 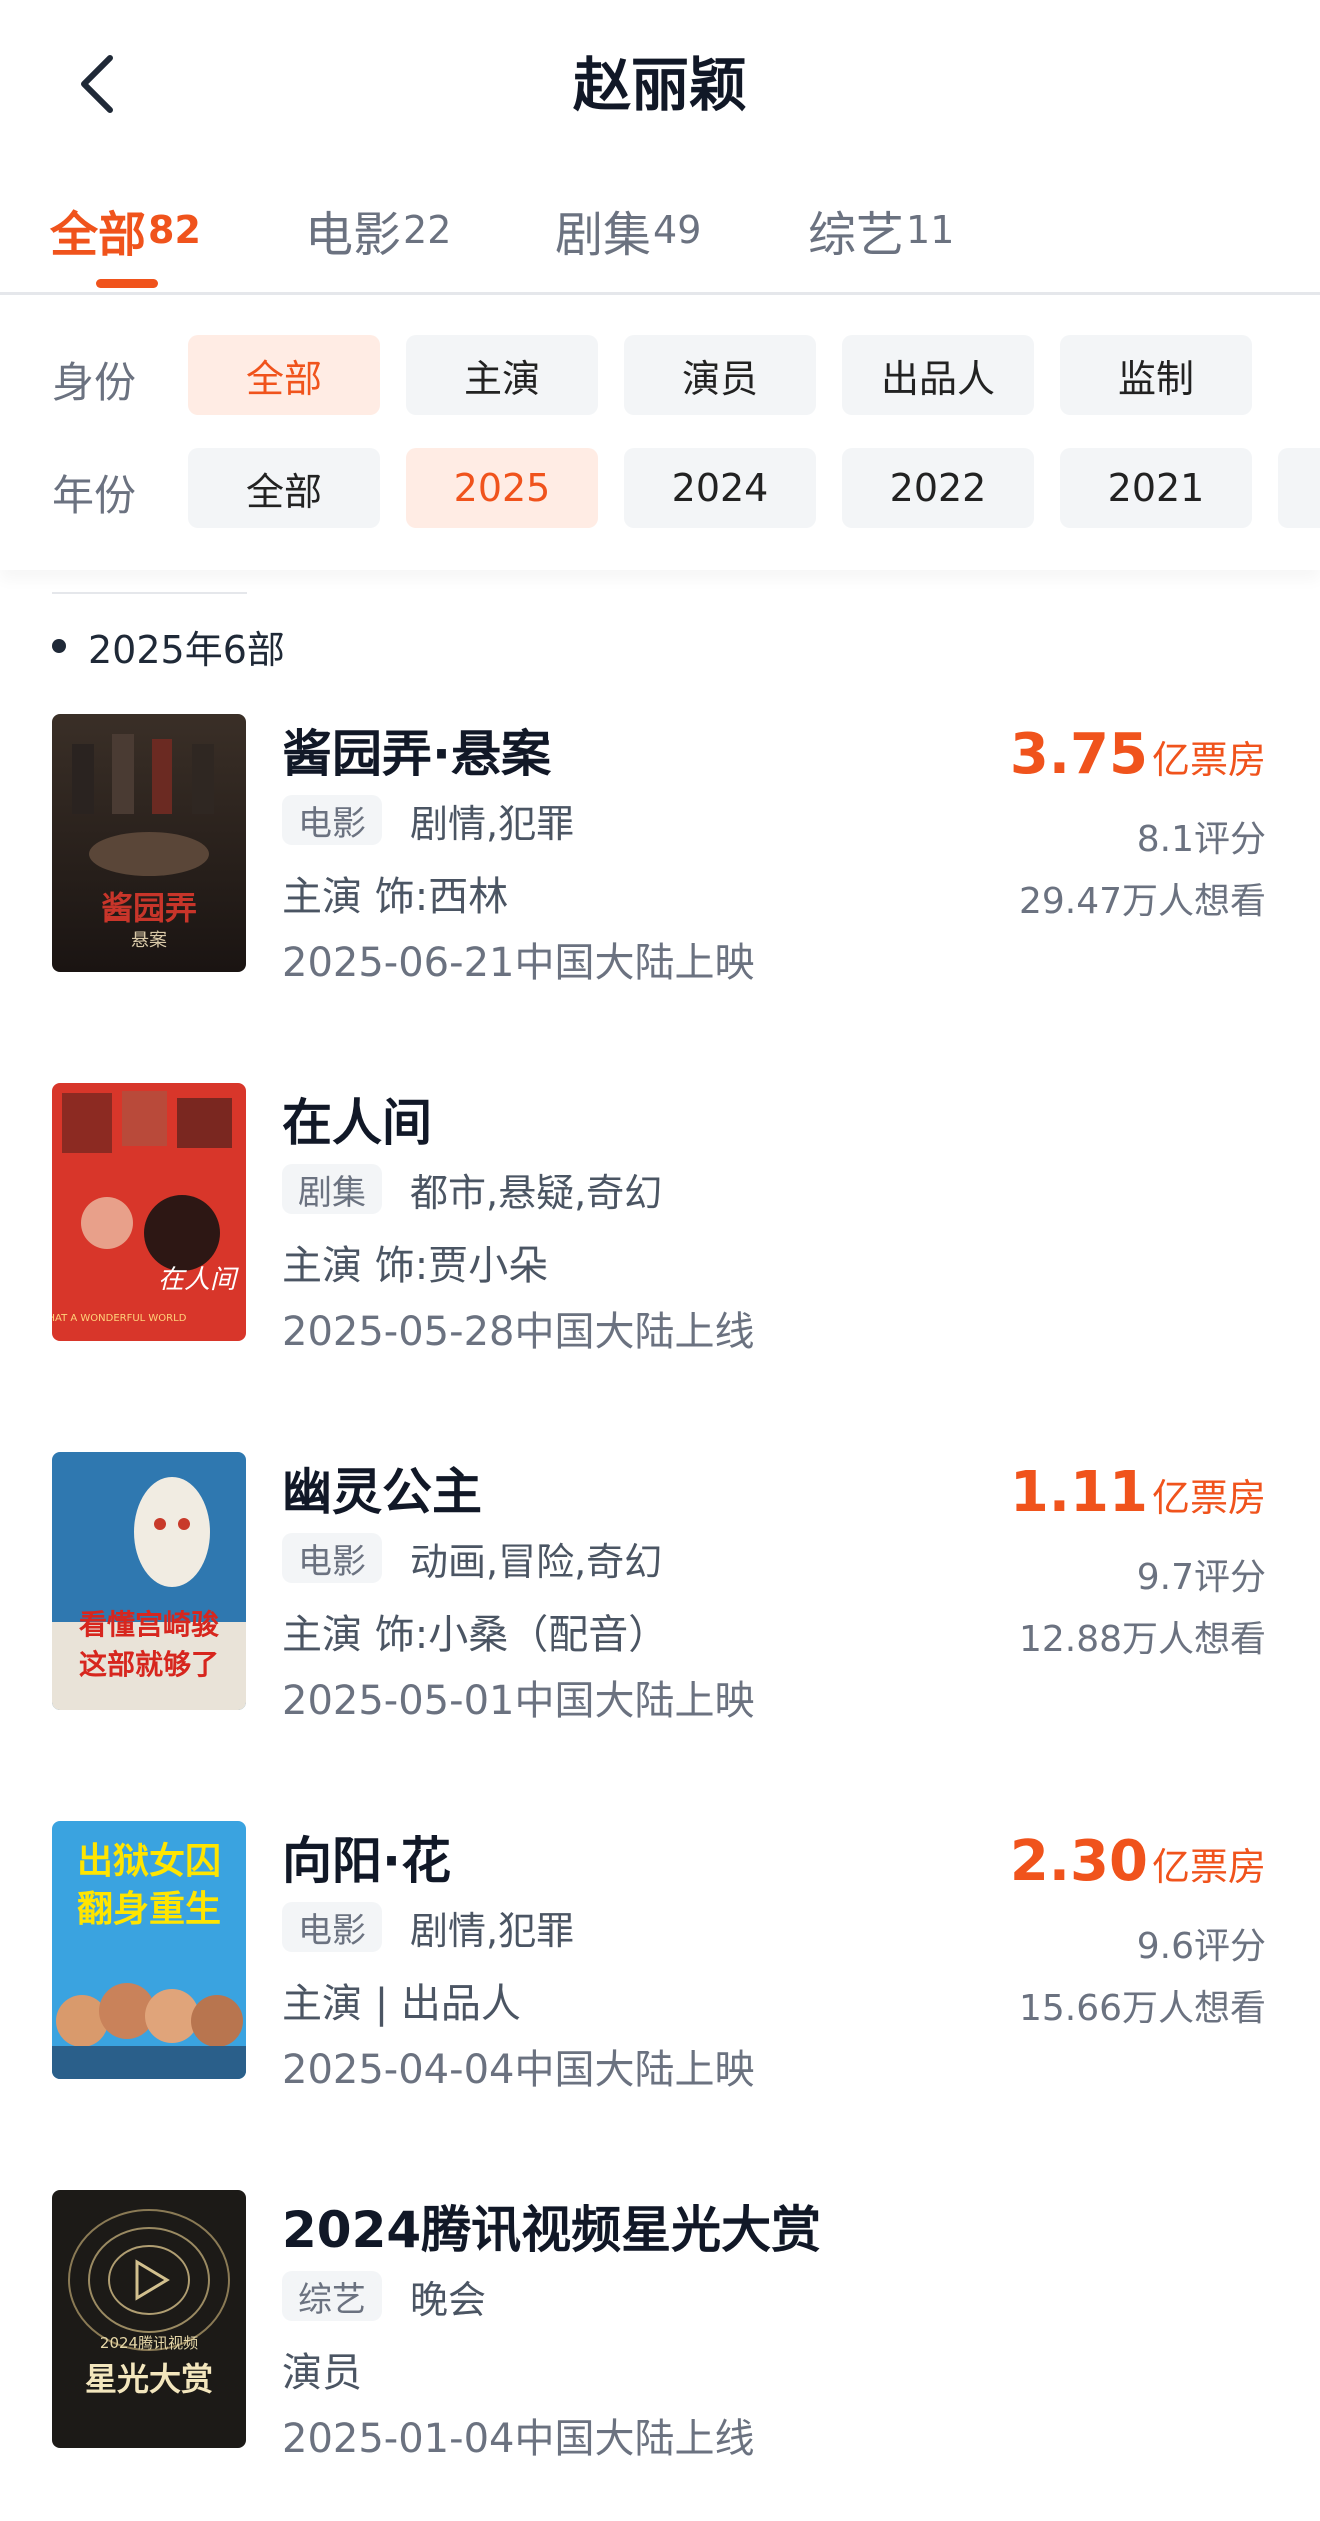 What do you see at coordinates (1078, 754) in the screenshot?
I see `box-office-value: 3.75` at bounding box center [1078, 754].